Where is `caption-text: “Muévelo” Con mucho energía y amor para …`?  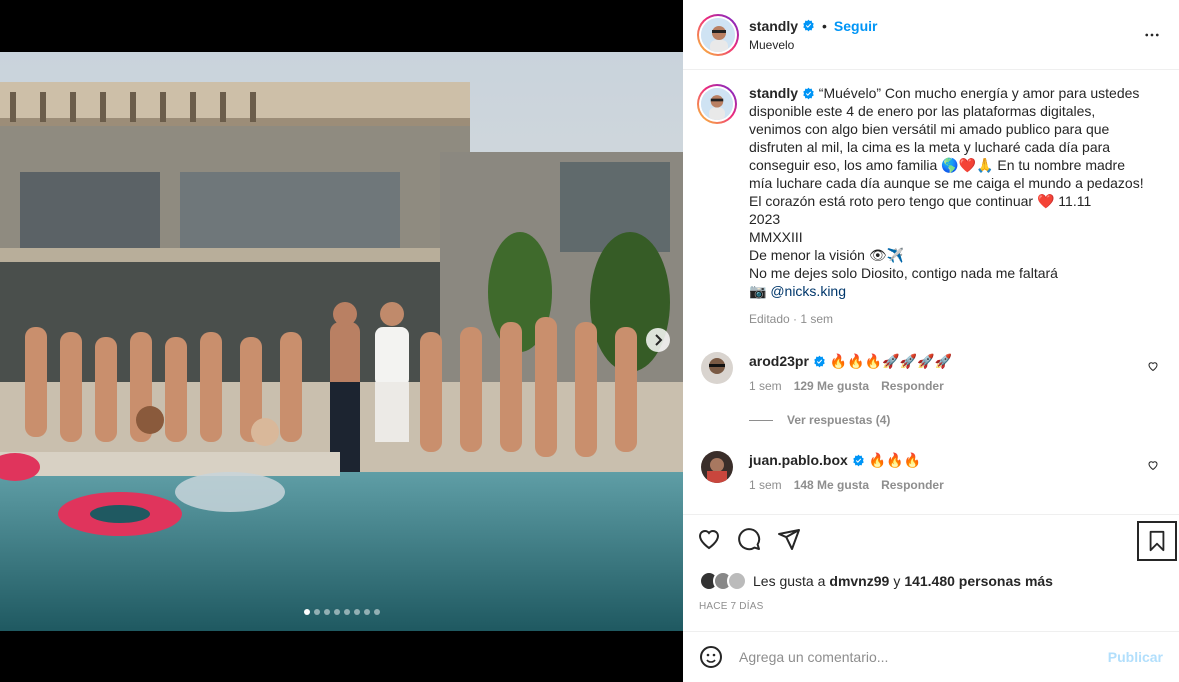
caption-text: “Muévelo” Con mucho energía y amor para … is located at coordinates (946, 192).